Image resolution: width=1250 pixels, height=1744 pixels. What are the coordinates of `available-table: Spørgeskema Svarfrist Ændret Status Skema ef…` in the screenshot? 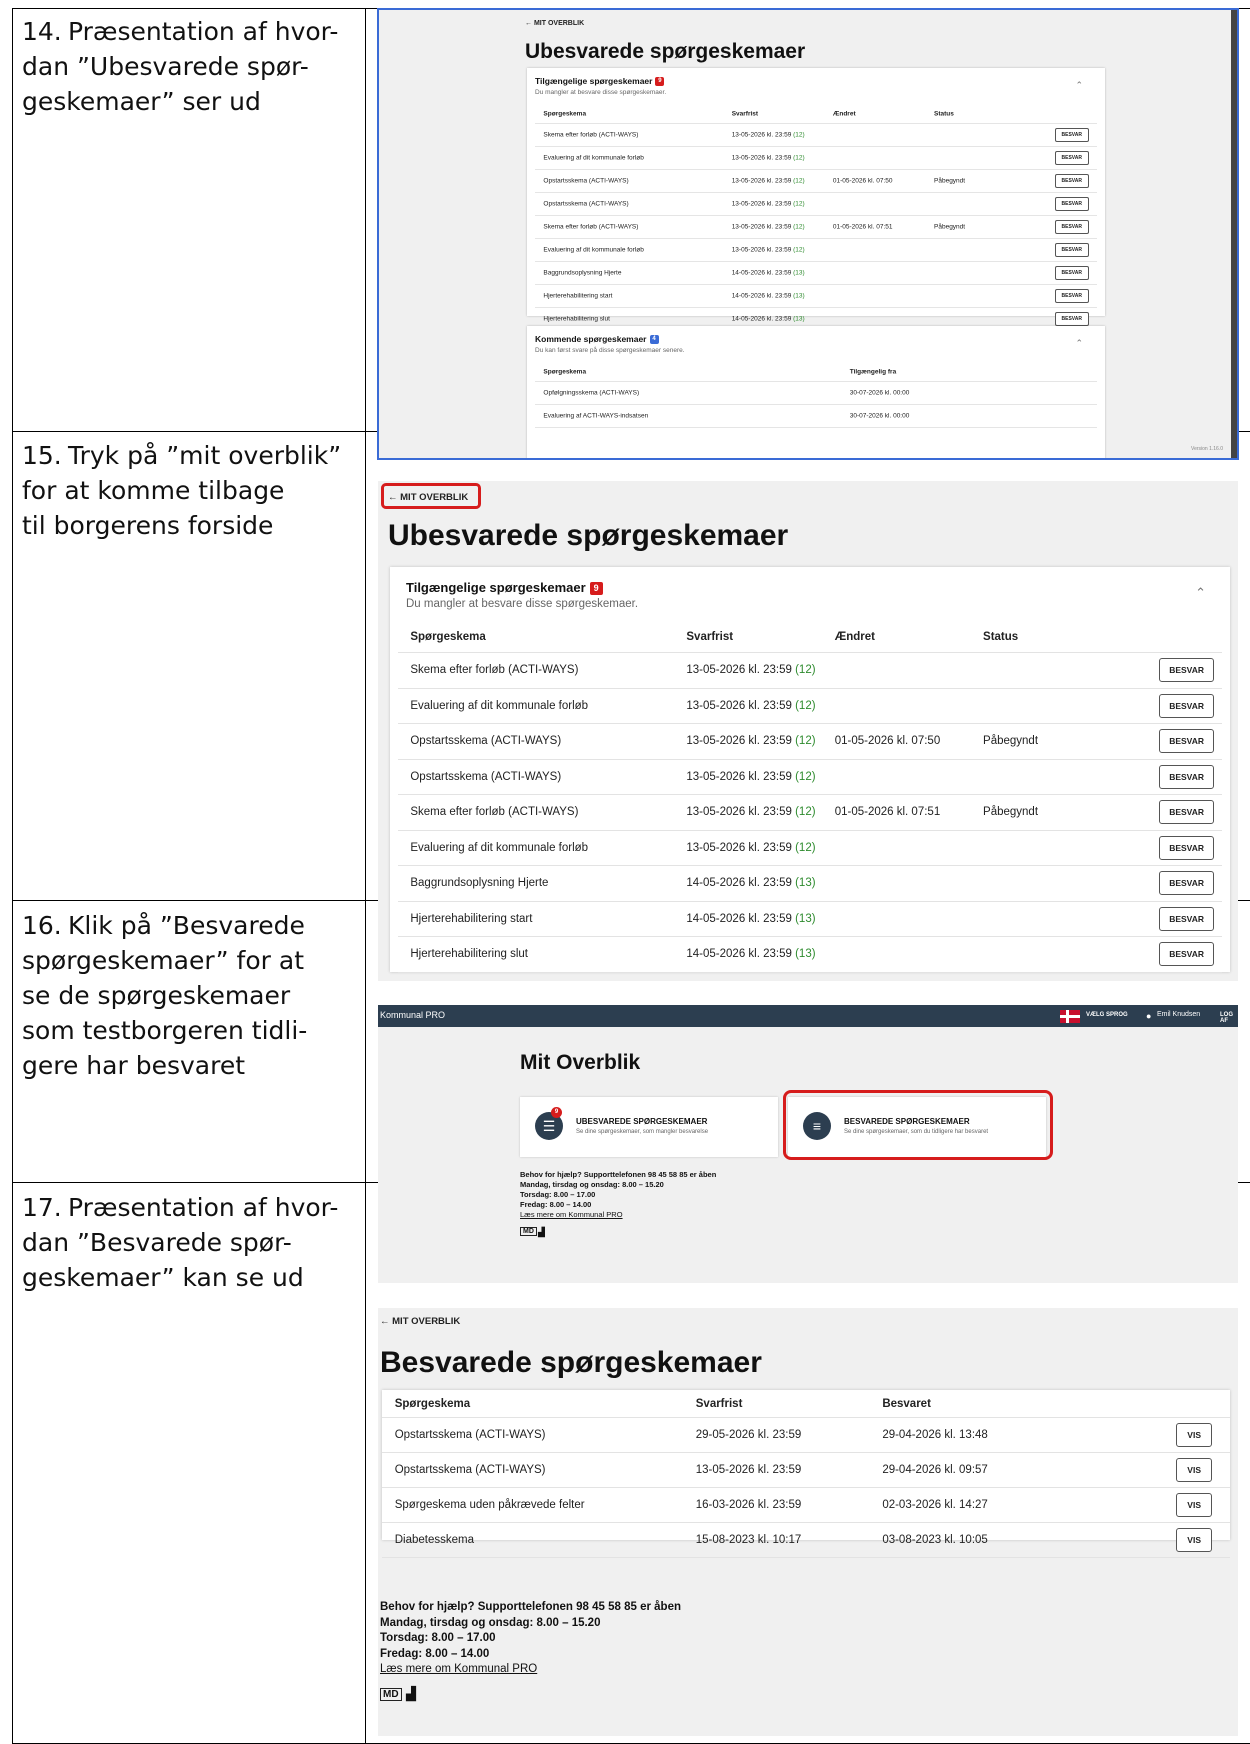 It's located at (816, 217).